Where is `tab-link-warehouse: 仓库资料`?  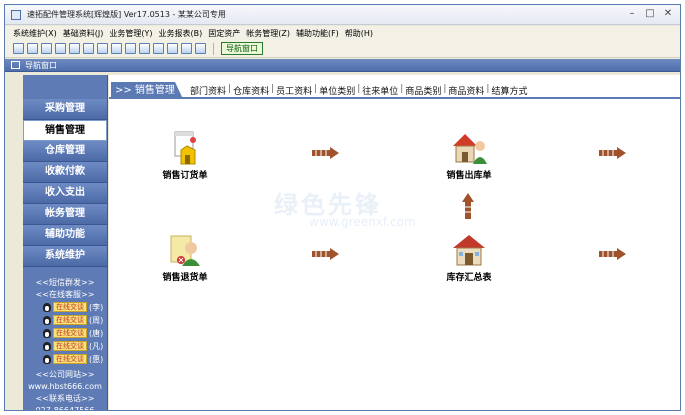
tab-link-warehouse: 仓库资料 is located at coordinates (251, 90).